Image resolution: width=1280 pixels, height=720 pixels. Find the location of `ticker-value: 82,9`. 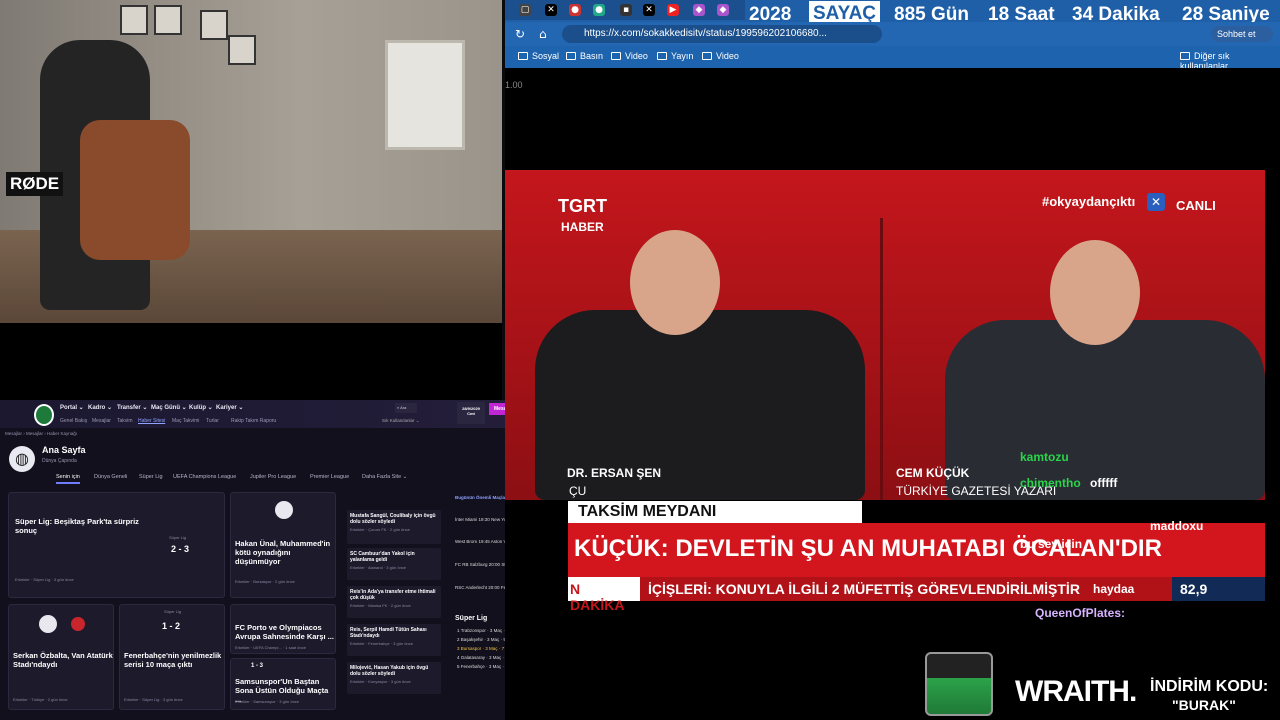

ticker-value: 82,9 is located at coordinates (1218, 589).